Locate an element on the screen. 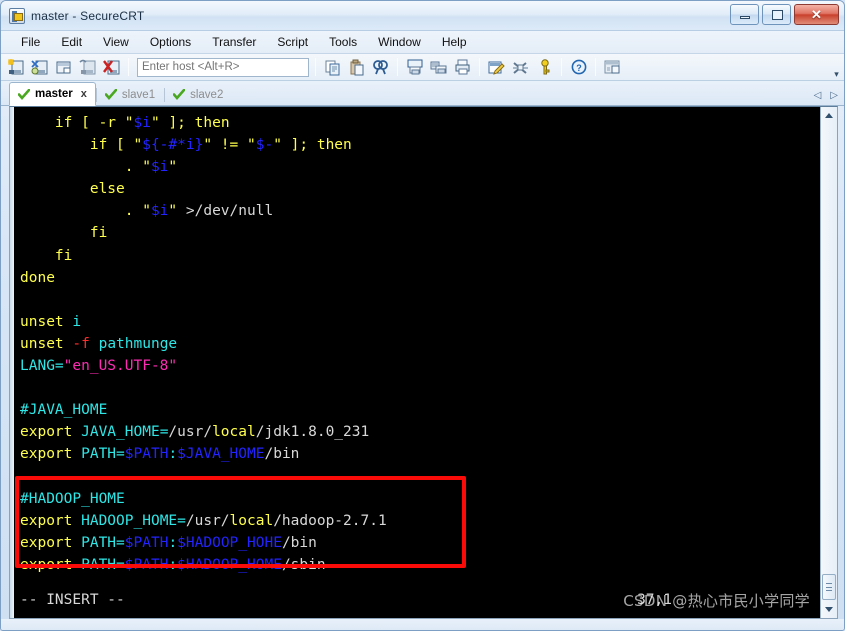 The image size is (845, 631). close-icon: ✕ is located at coordinates (816, 14).